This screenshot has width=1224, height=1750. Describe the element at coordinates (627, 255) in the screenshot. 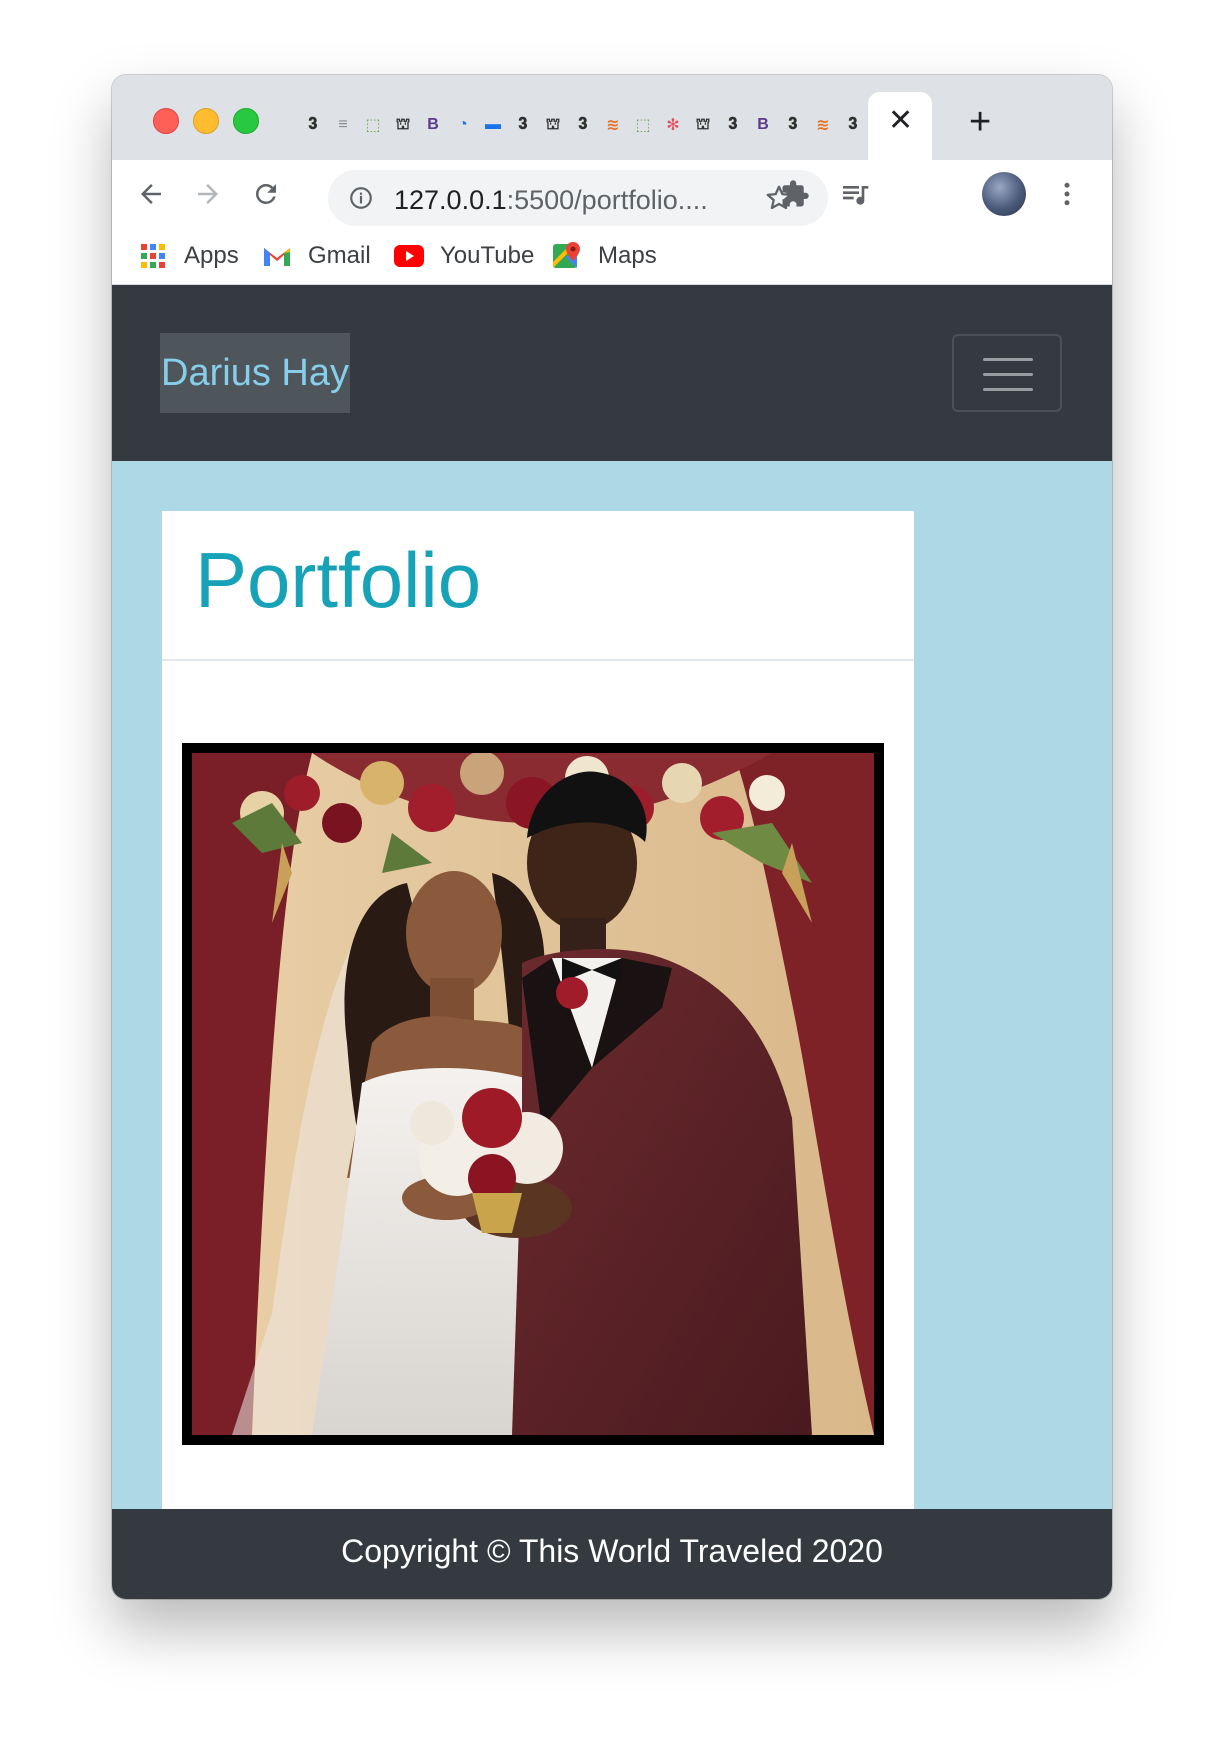

I see `bookmark-label: Maps` at that location.